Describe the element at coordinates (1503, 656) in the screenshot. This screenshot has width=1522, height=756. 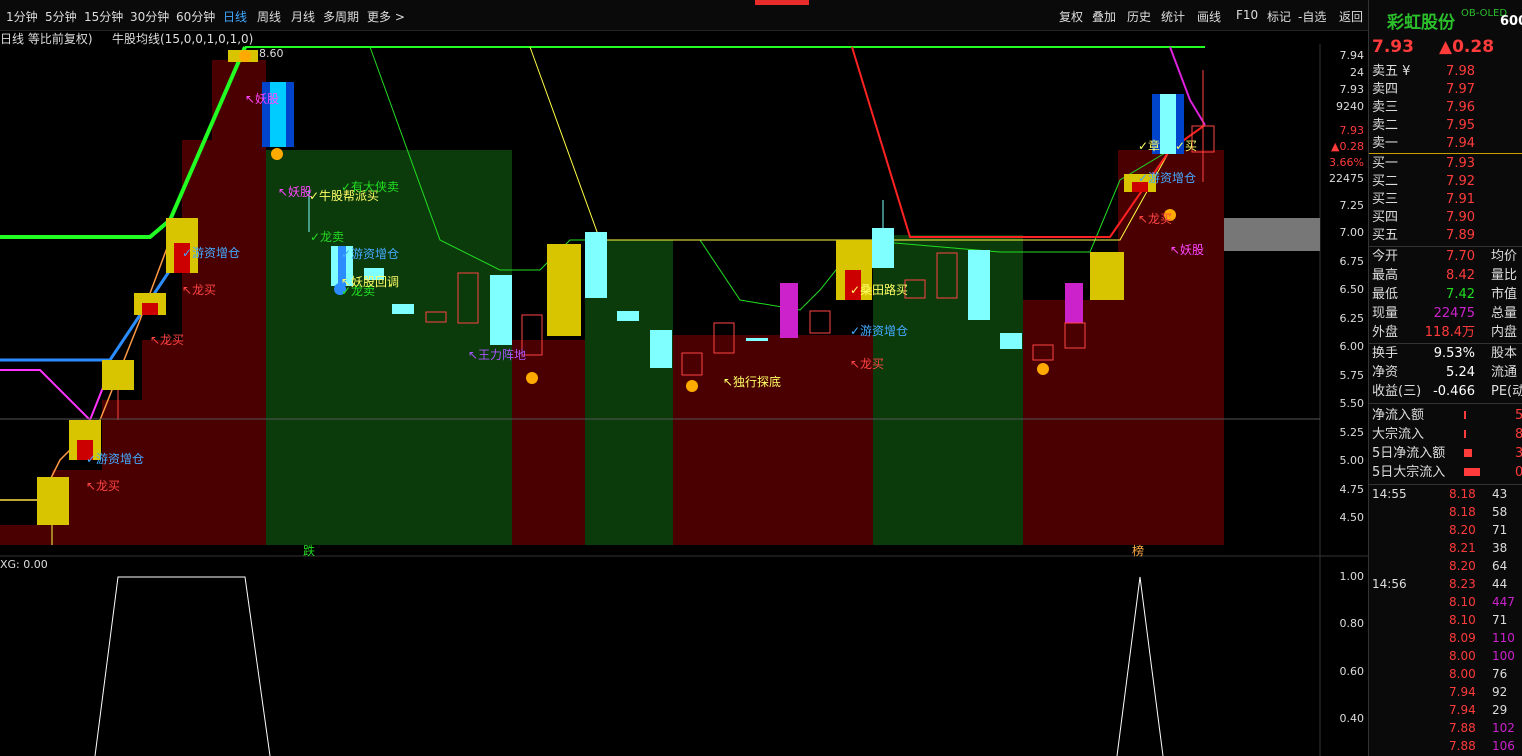
I see `tick-volume: 100` at that location.